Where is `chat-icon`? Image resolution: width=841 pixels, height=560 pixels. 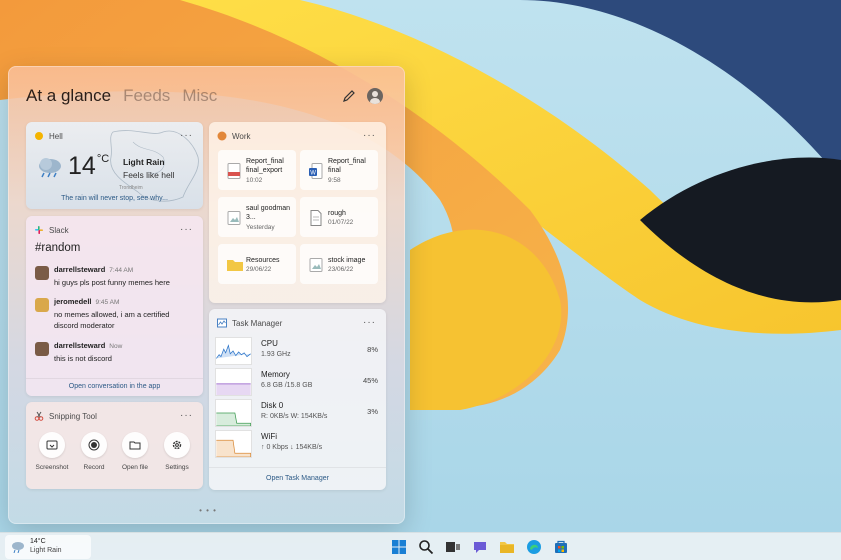 chat-icon is located at coordinates (480, 547).